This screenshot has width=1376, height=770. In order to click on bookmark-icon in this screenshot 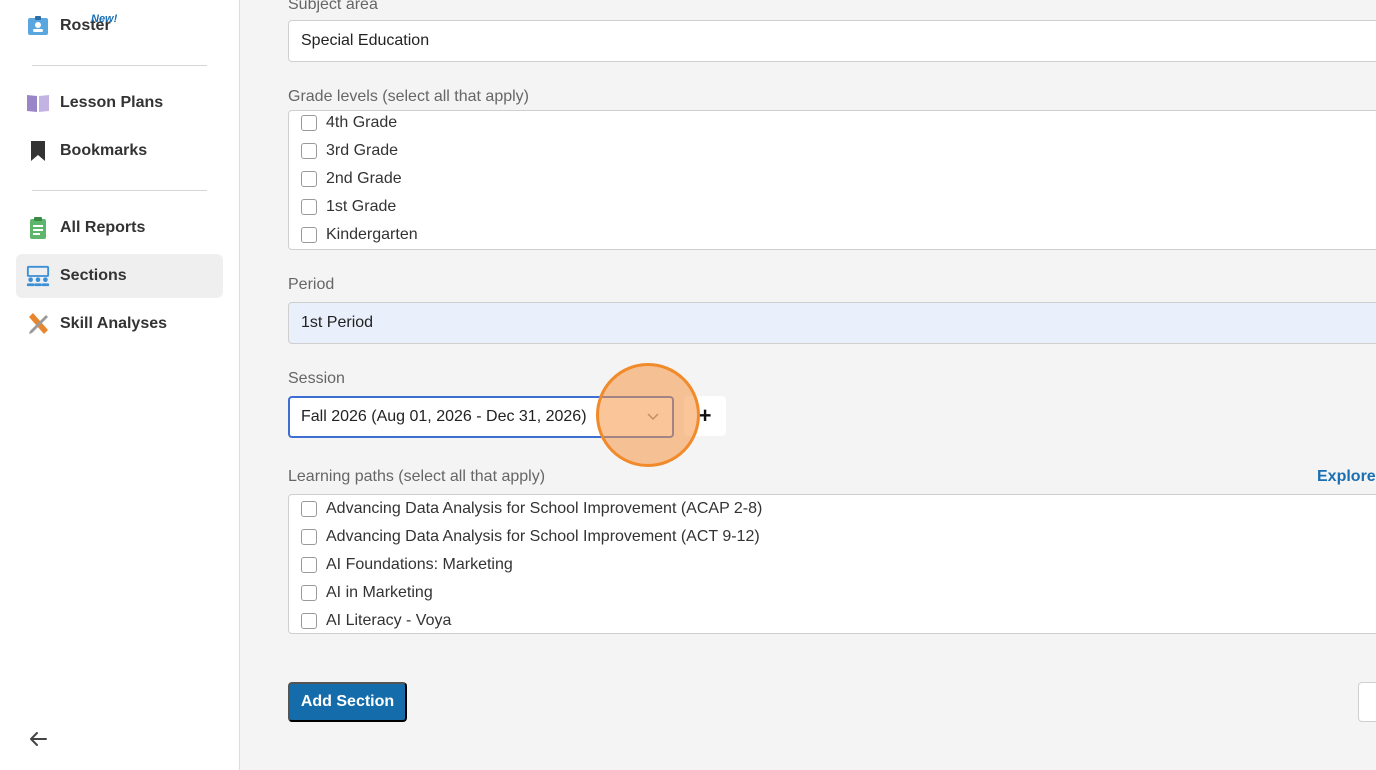, I will do `click(38, 151)`.